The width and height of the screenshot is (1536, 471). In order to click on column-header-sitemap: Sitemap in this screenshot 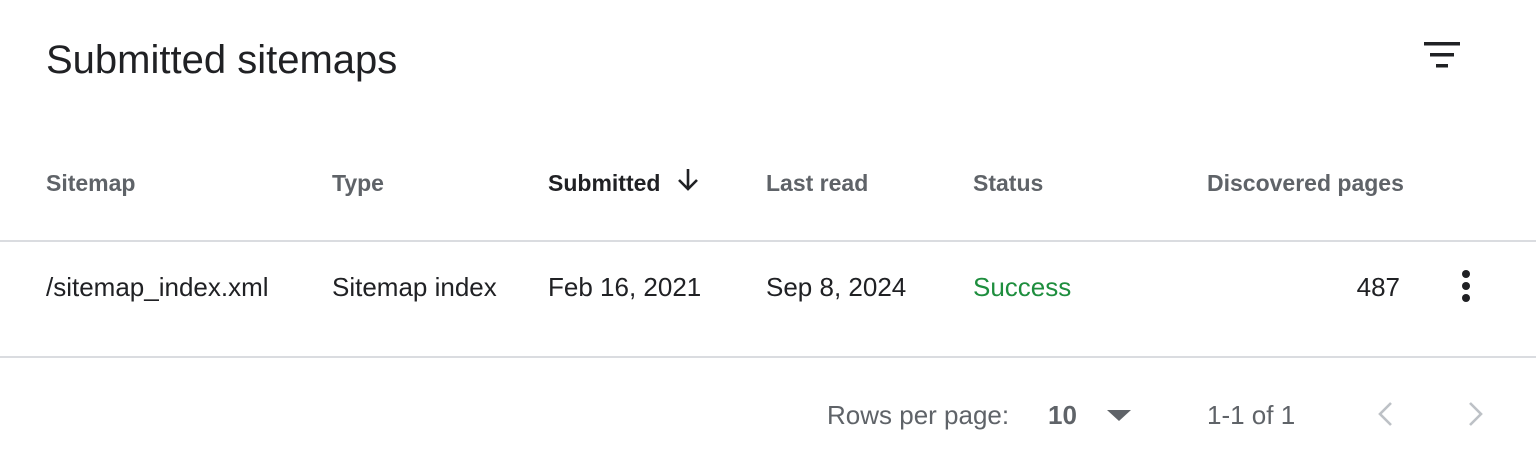, I will do `click(90, 183)`.